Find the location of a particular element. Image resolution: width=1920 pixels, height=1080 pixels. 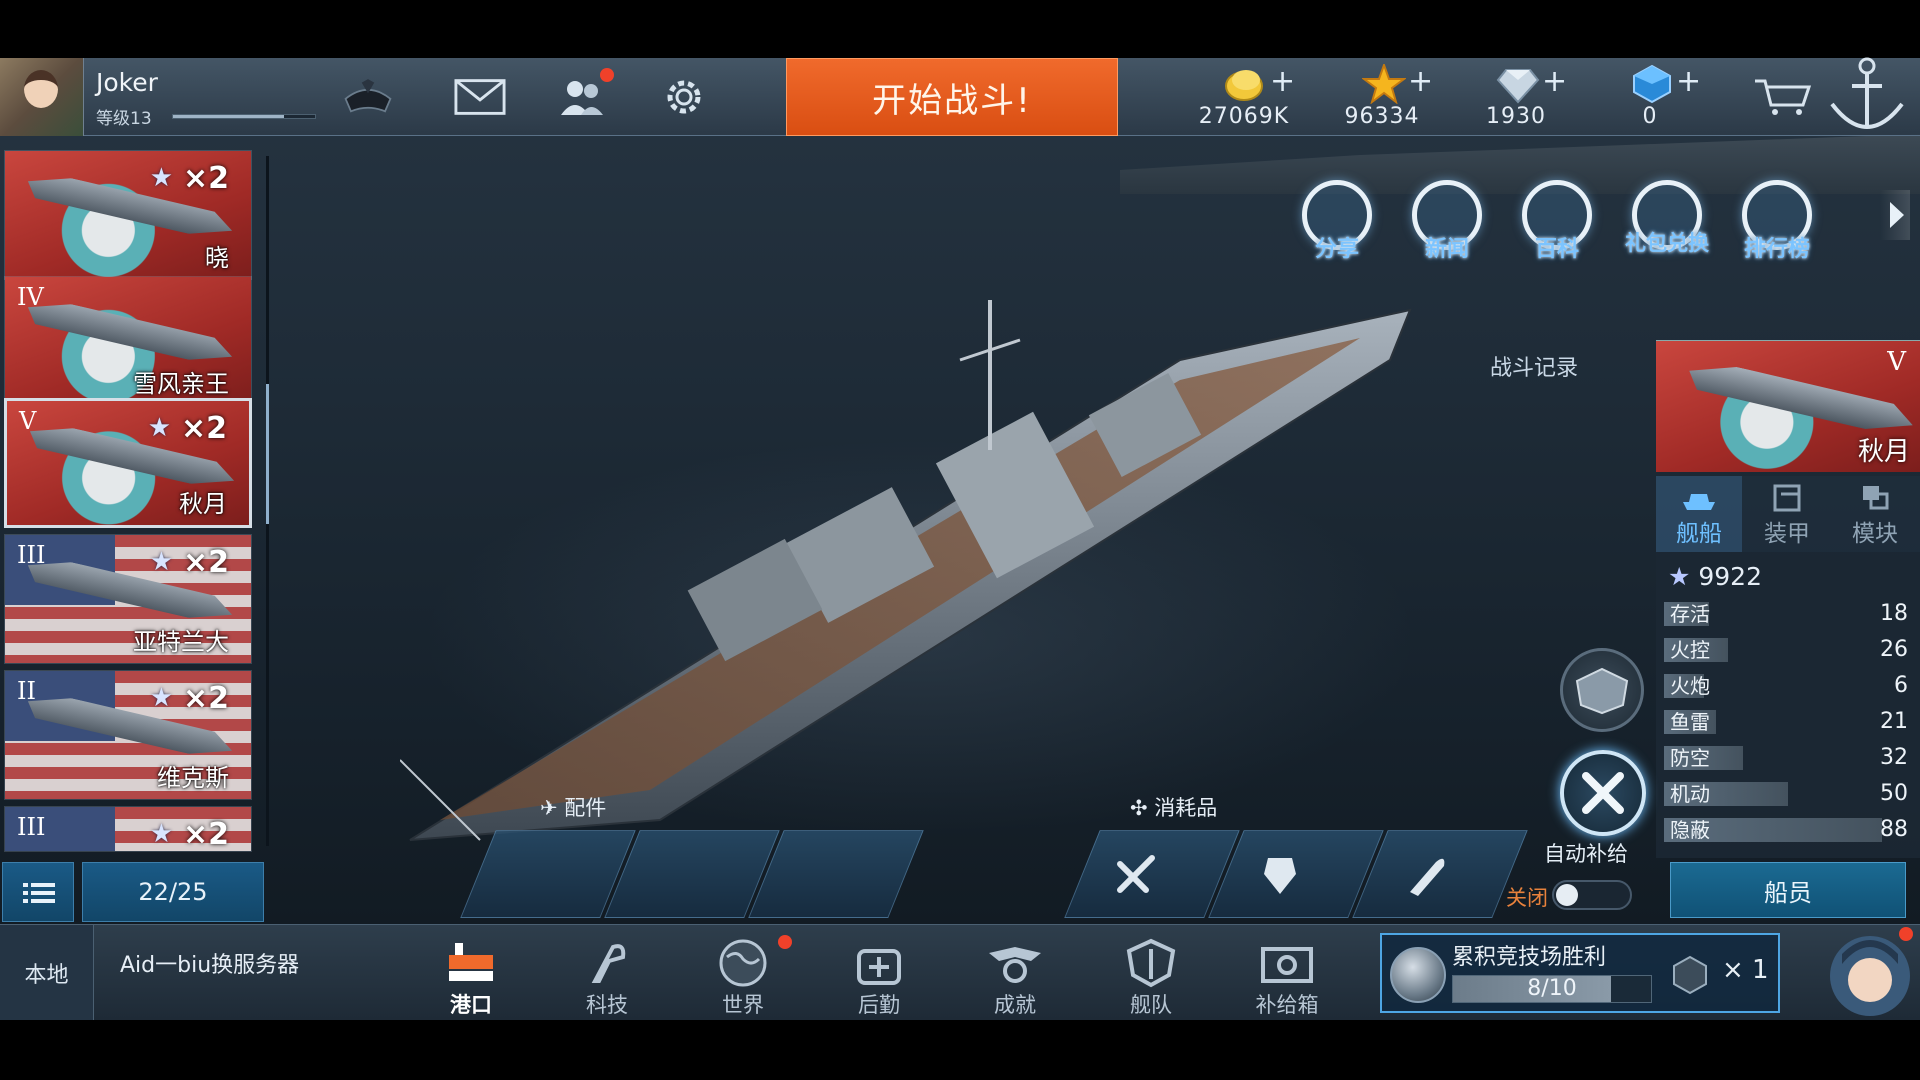

wrench-hammer-icon is located at coordinates (1603, 793).